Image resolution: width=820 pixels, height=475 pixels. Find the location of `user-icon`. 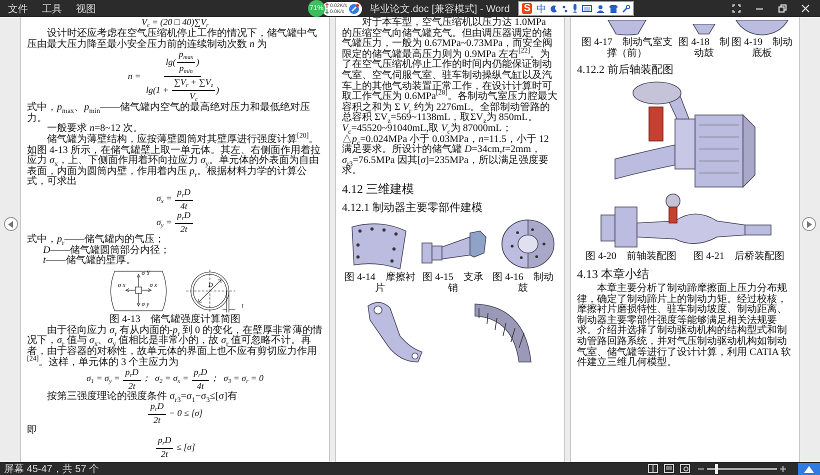

user-icon is located at coordinates (601, 8).